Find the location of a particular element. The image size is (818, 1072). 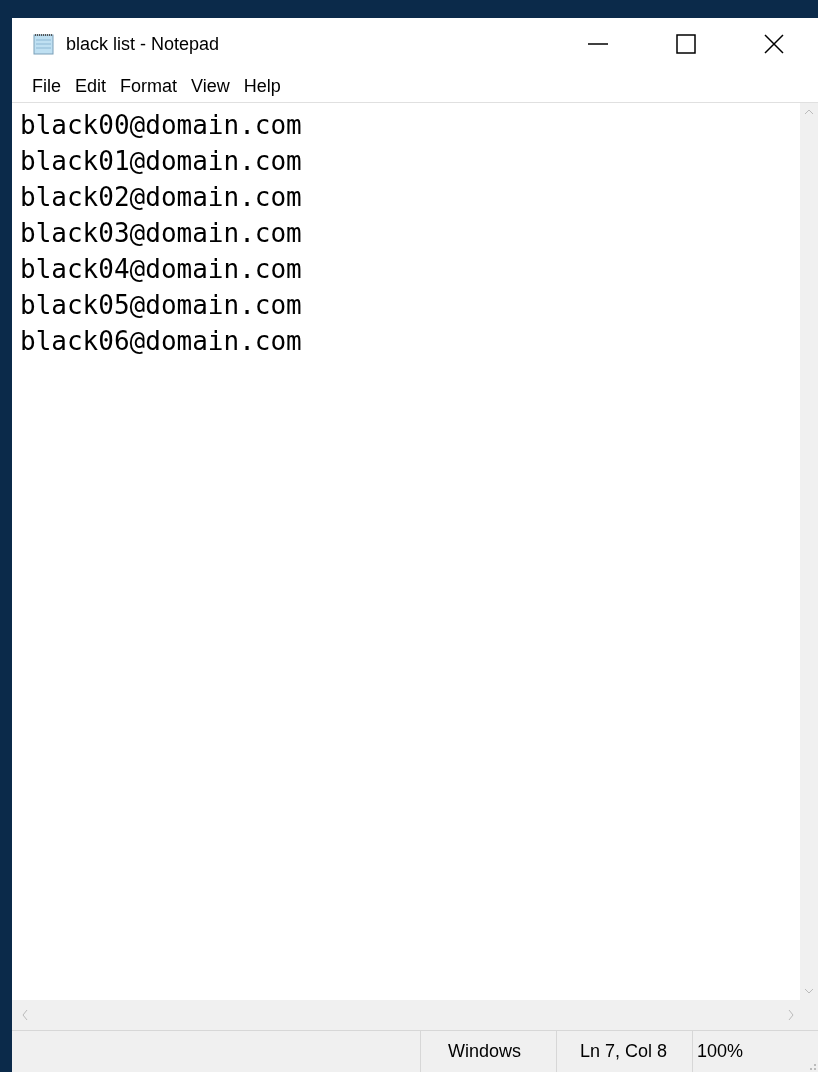

text-line: black02@domain.com is located at coordinates (161, 197).